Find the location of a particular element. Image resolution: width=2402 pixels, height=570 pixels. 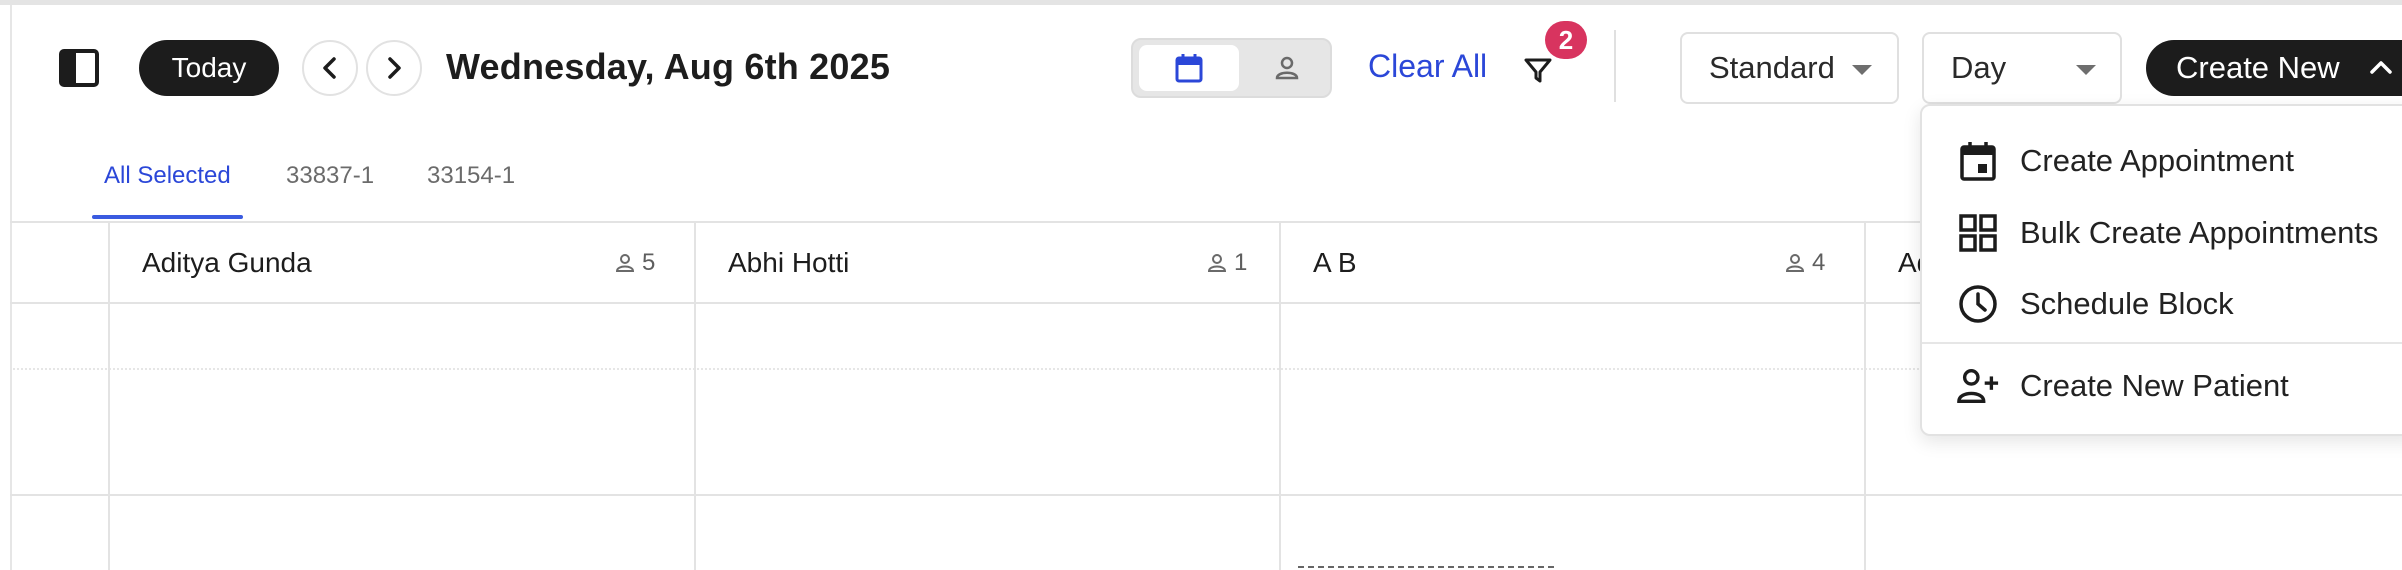

clear-all-link: Clear All is located at coordinates (1427, 66).